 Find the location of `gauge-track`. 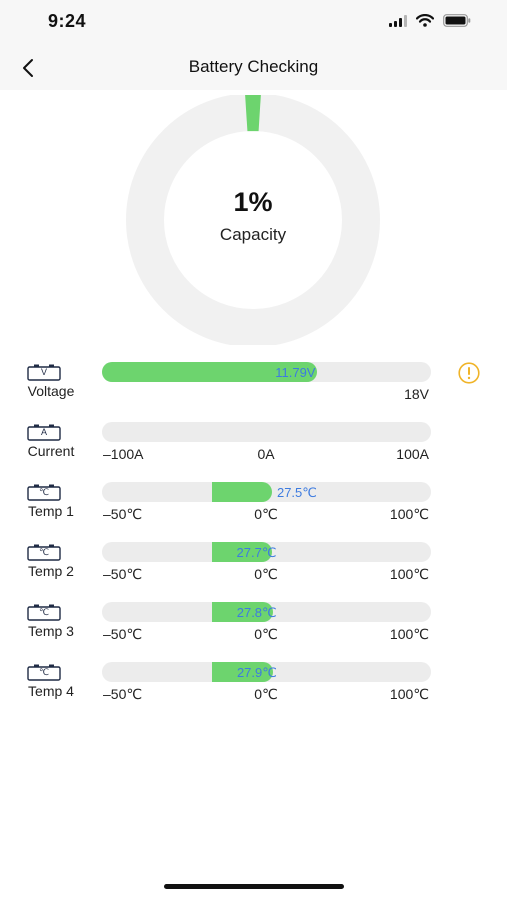

gauge-track is located at coordinates (253, 220).